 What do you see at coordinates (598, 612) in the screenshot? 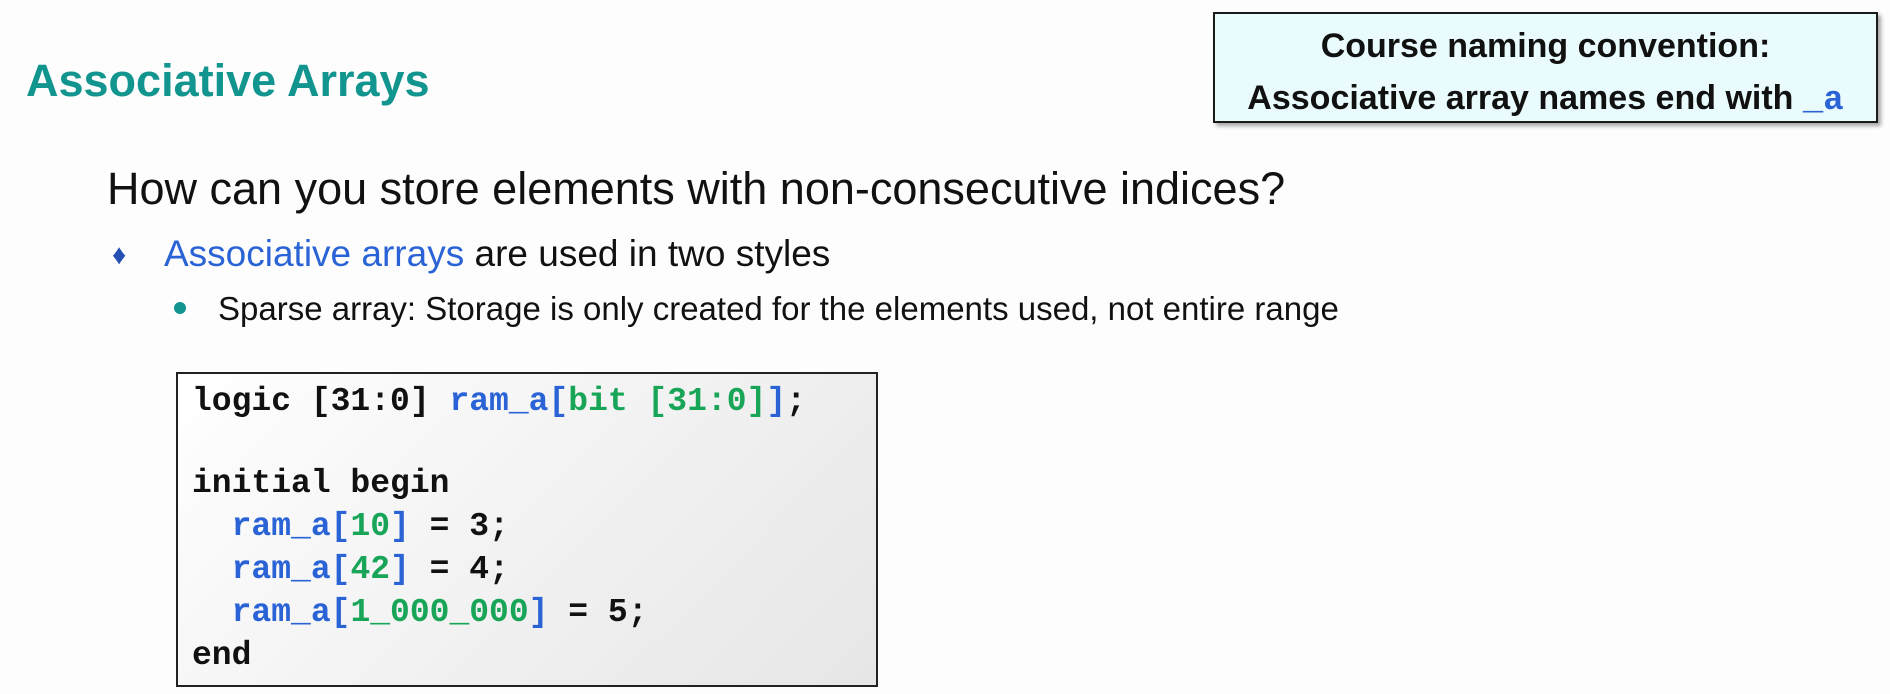
I see `code-assignment: = 5;` at bounding box center [598, 612].